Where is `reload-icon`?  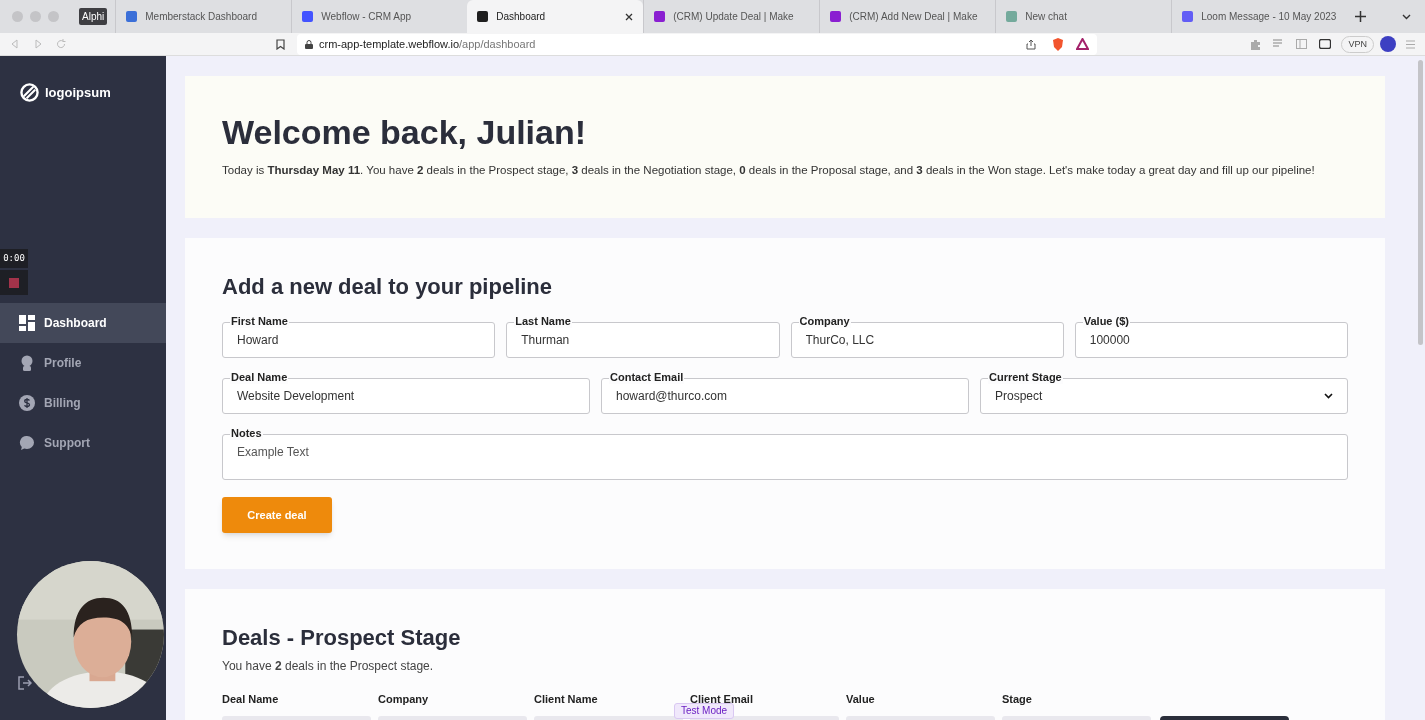
reload-icon is located at coordinates (61, 44).